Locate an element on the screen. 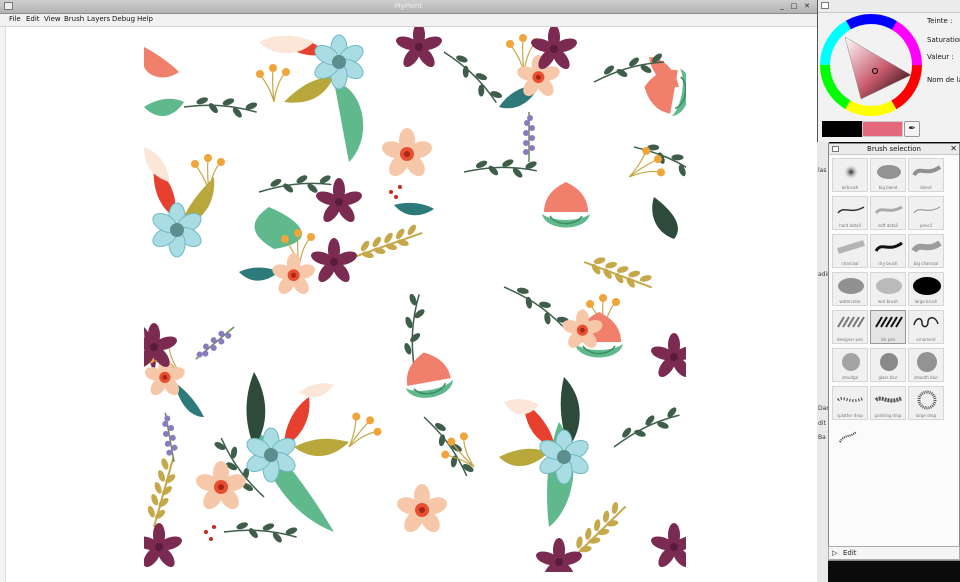 The width and height of the screenshot is (960, 582). brush-tile: airbrush is located at coordinates (850, 175).